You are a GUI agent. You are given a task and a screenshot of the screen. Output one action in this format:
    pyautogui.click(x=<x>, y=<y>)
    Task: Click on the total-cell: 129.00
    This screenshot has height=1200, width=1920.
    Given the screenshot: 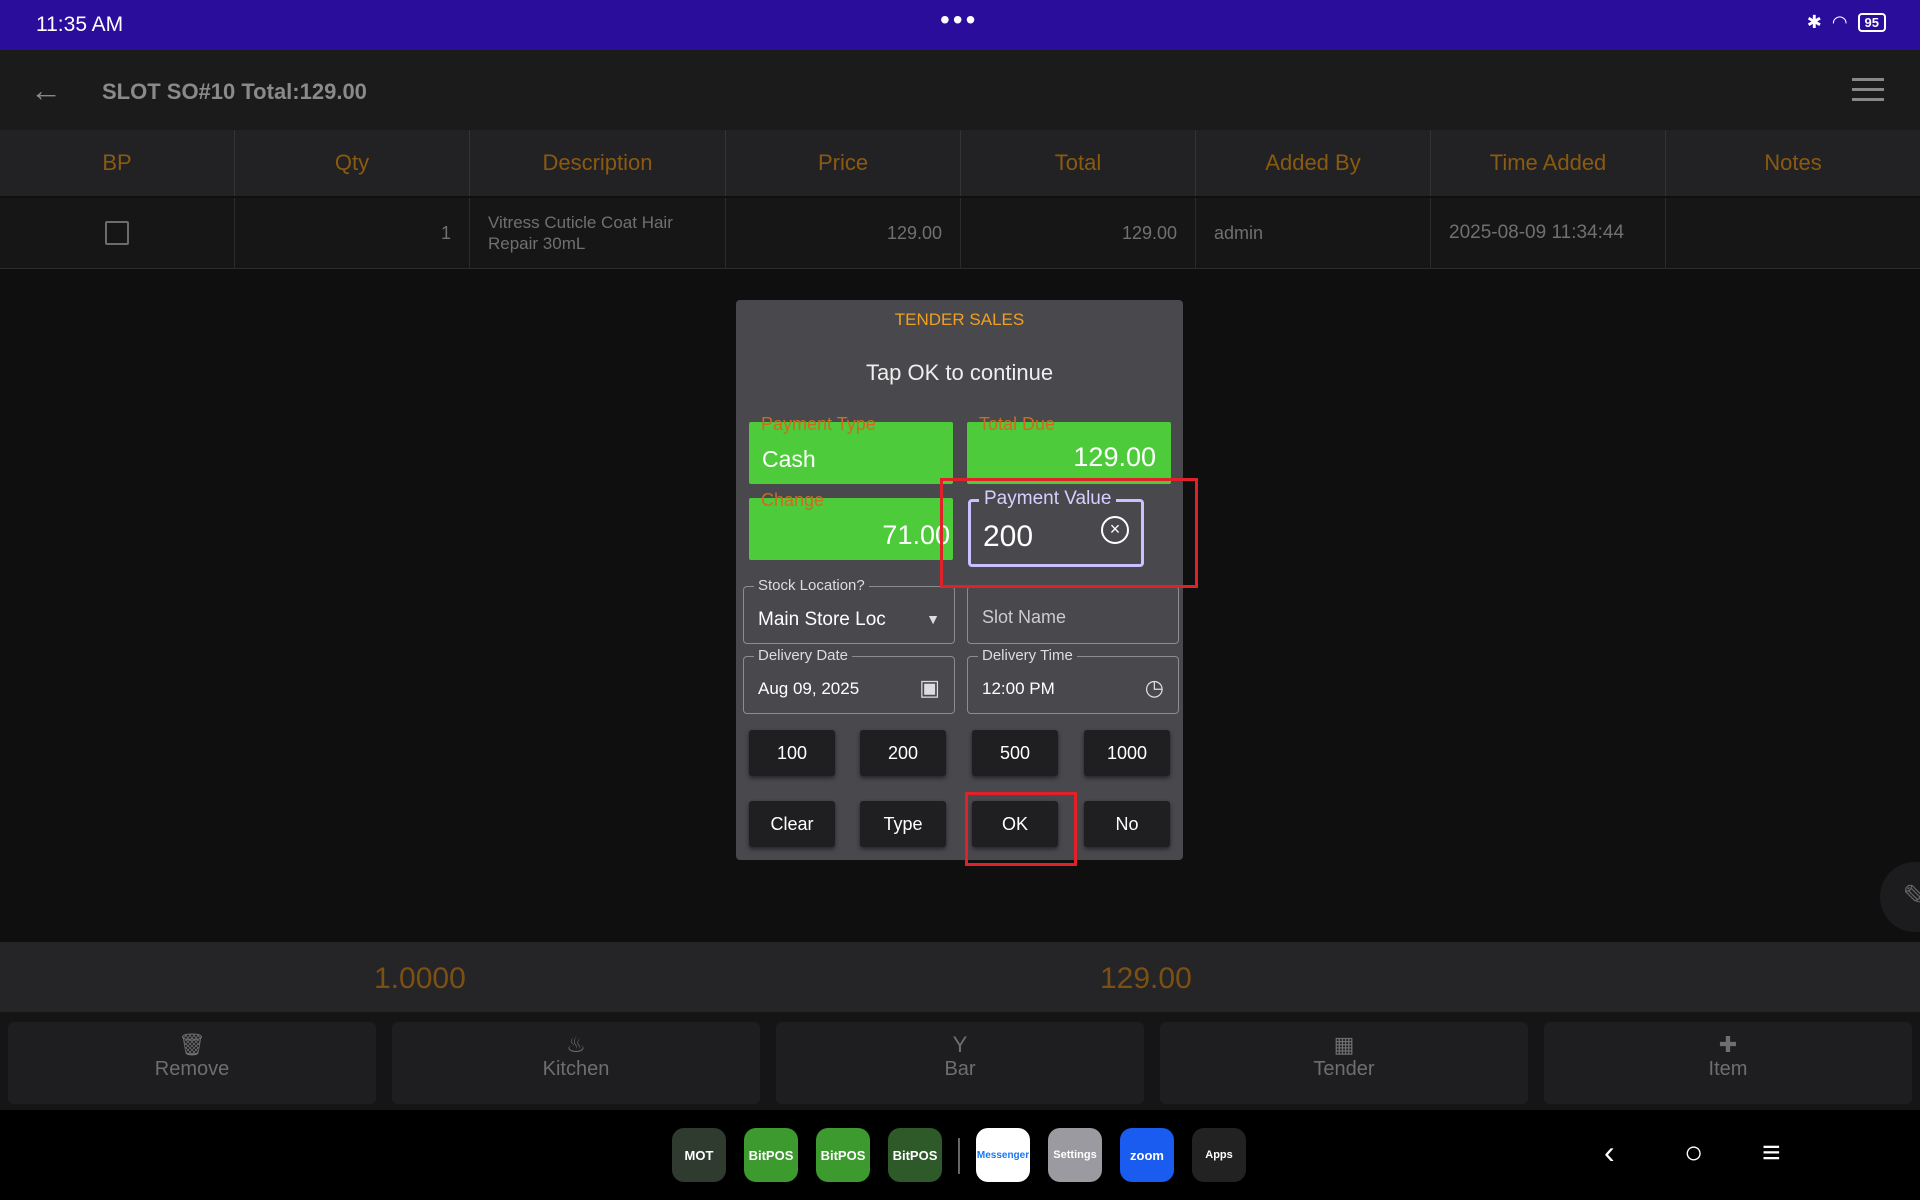 What is the action you would take?
    pyautogui.click(x=1078, y=233)
    